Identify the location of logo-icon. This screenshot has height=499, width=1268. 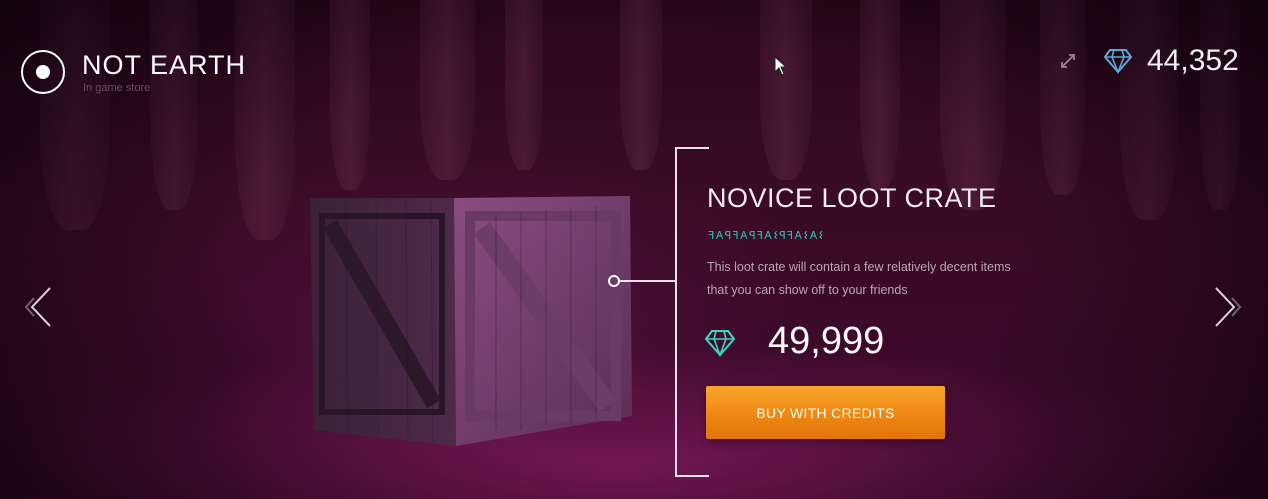
(43, 72).